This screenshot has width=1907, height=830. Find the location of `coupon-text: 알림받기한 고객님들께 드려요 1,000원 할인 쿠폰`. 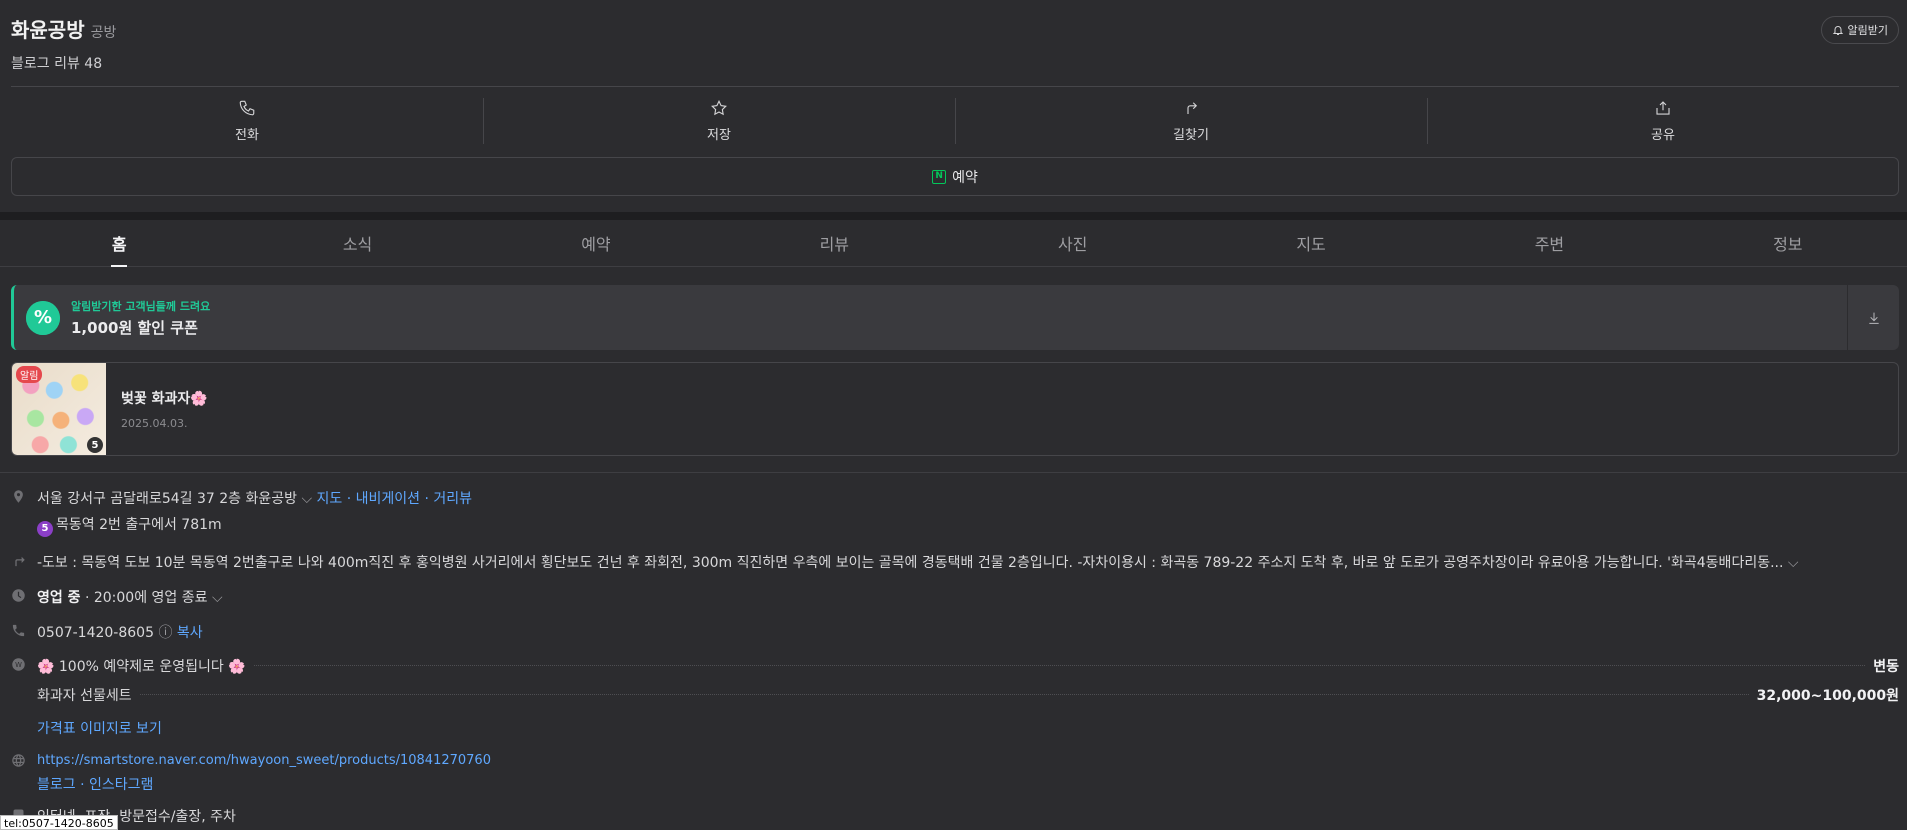

coupon-text: 알림받기한 고객님들께 드려요 1,000원 할인 쿠폰 is located at coordinates (140, 318).